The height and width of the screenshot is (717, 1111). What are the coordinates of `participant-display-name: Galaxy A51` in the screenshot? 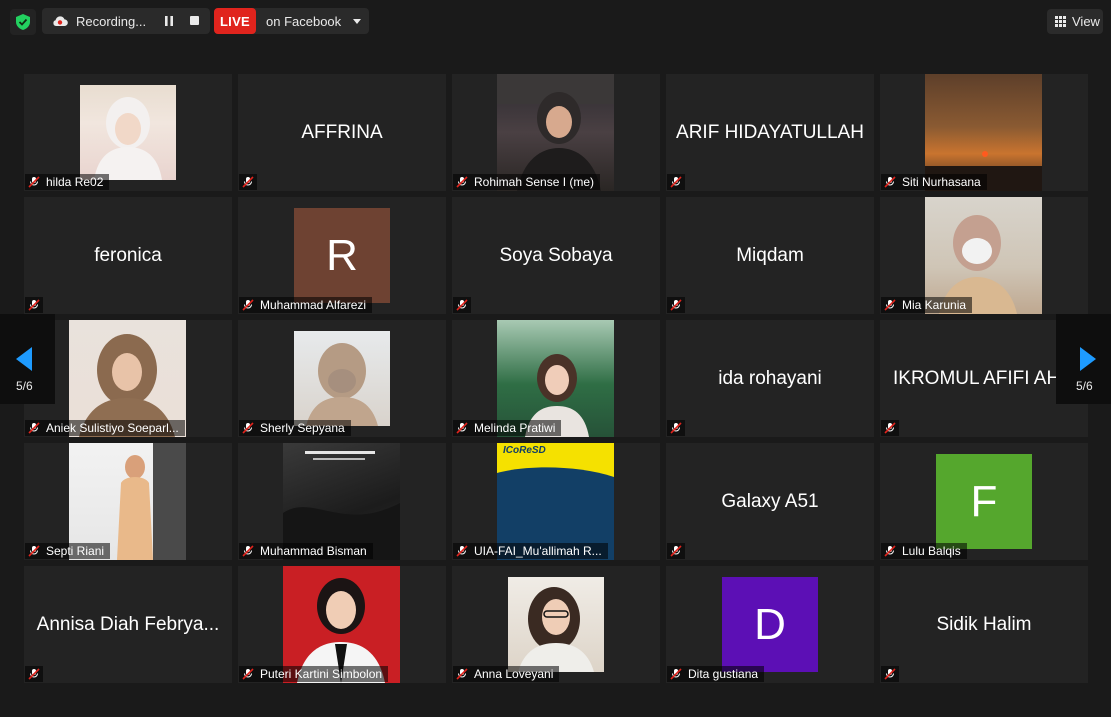 It's located at (770, 501).